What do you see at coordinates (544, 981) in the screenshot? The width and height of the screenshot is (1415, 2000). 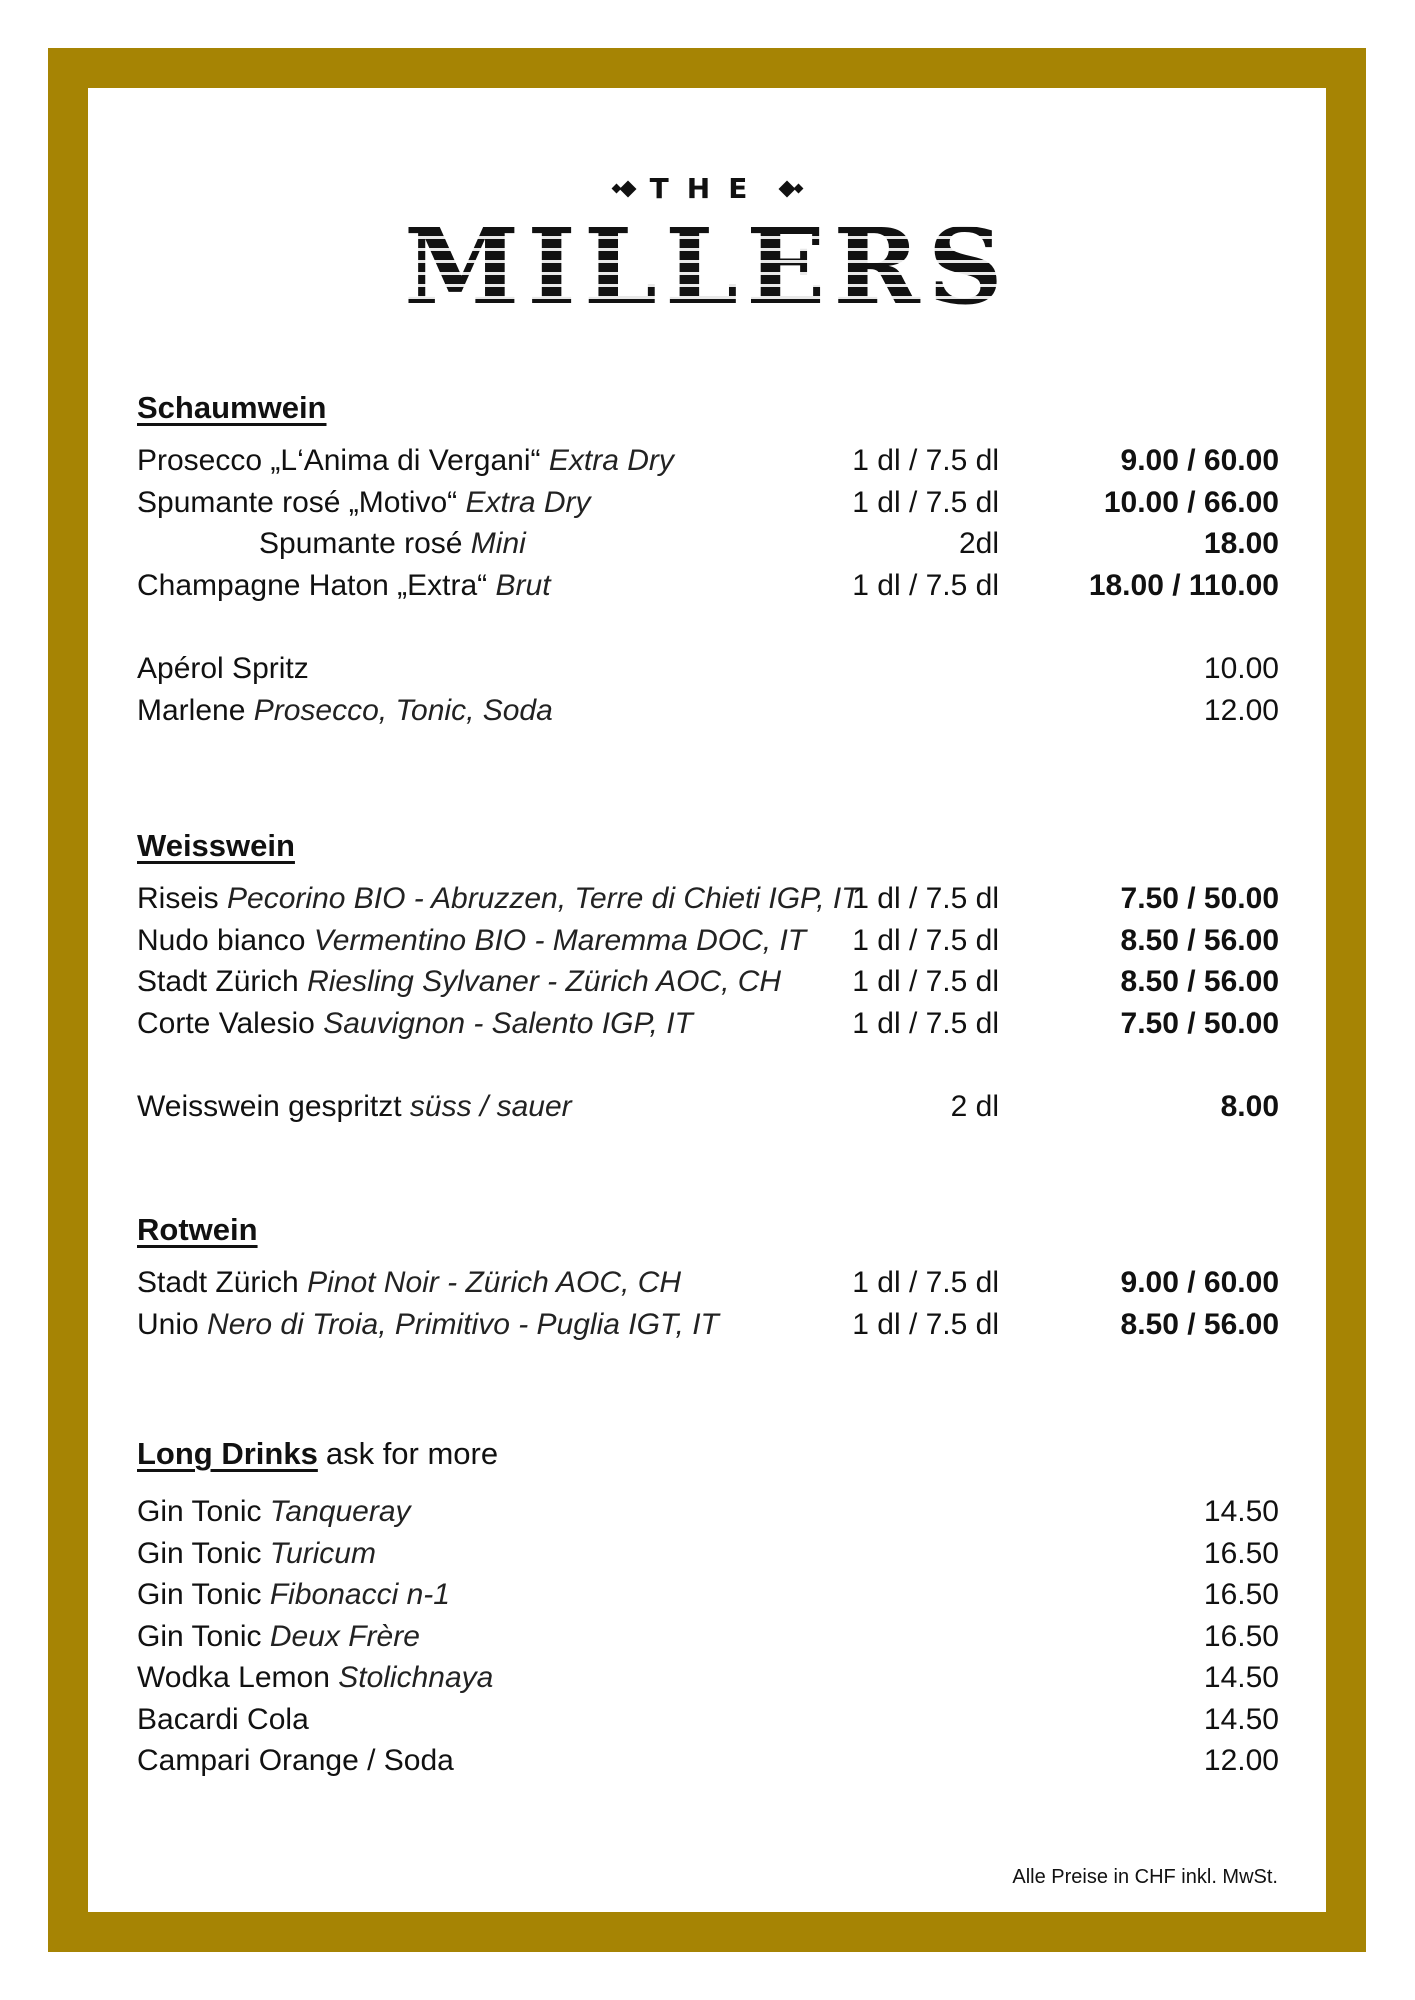 I see `item-detail: Riesling Sylvaner - Zürich AOC, CH` at bounding box center [544, 981].